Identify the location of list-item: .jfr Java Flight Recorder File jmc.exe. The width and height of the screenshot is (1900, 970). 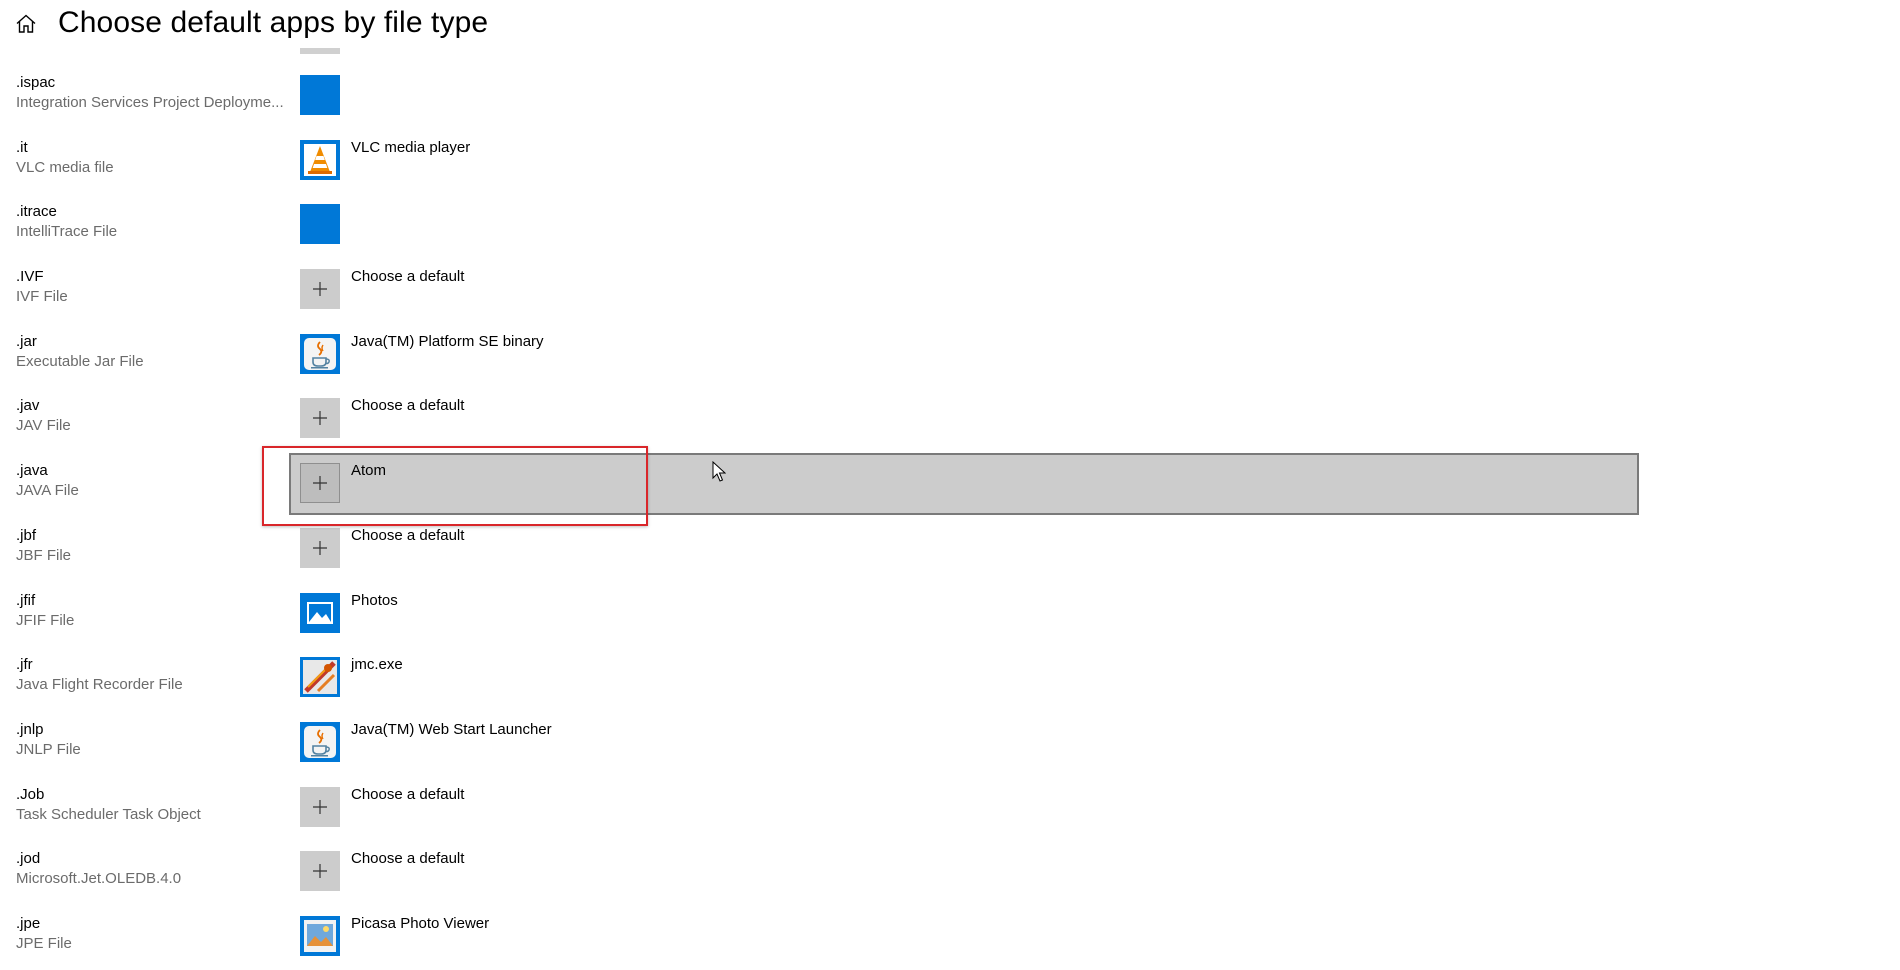
(950, 678).